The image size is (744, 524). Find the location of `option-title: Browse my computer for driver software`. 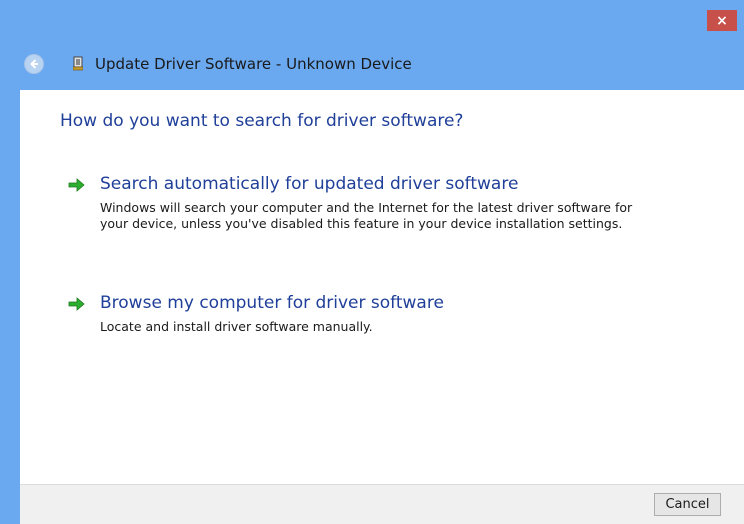

option-title: Browse my computer for driver software is located at coordinates (272, 303).